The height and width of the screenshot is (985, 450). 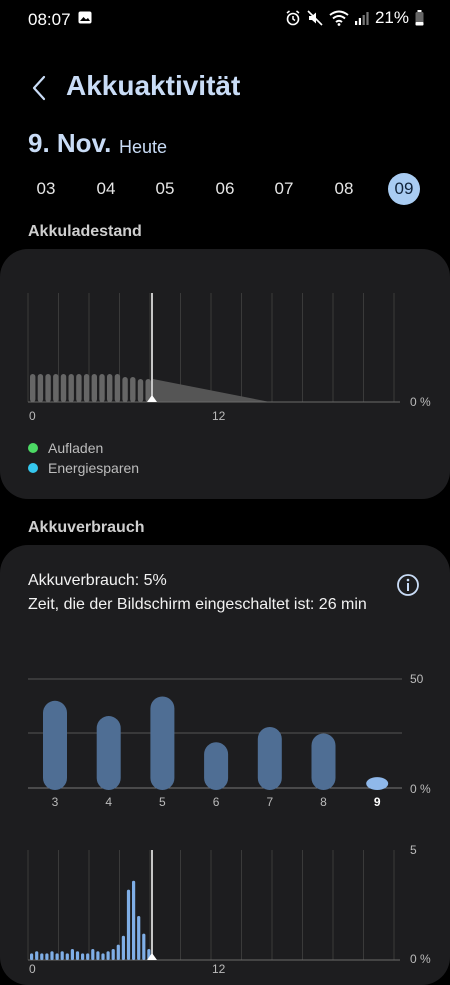 I want to click on battery-x-label-12: 12, so click(x=219, y=416).